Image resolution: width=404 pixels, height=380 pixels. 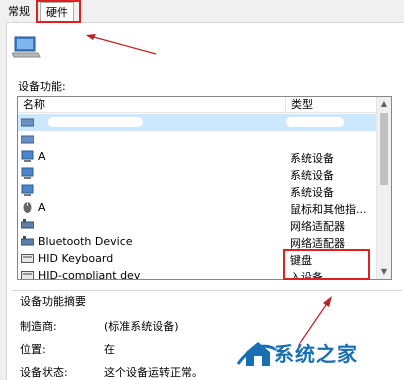 I want to click on status-label: 设备状态:, so click(x=44, y=372).